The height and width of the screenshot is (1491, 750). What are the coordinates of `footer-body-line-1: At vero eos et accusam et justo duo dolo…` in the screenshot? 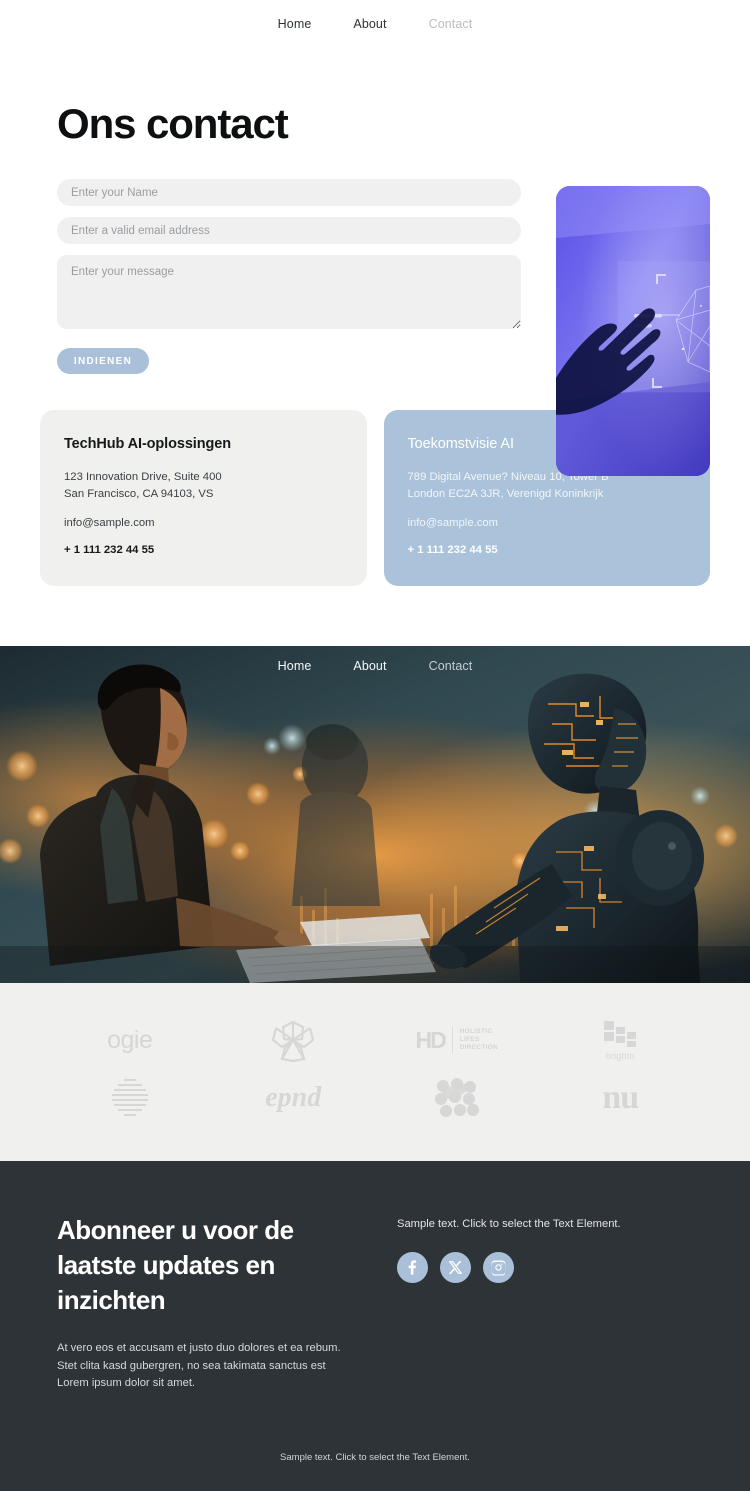 It's located at (199, 1348).